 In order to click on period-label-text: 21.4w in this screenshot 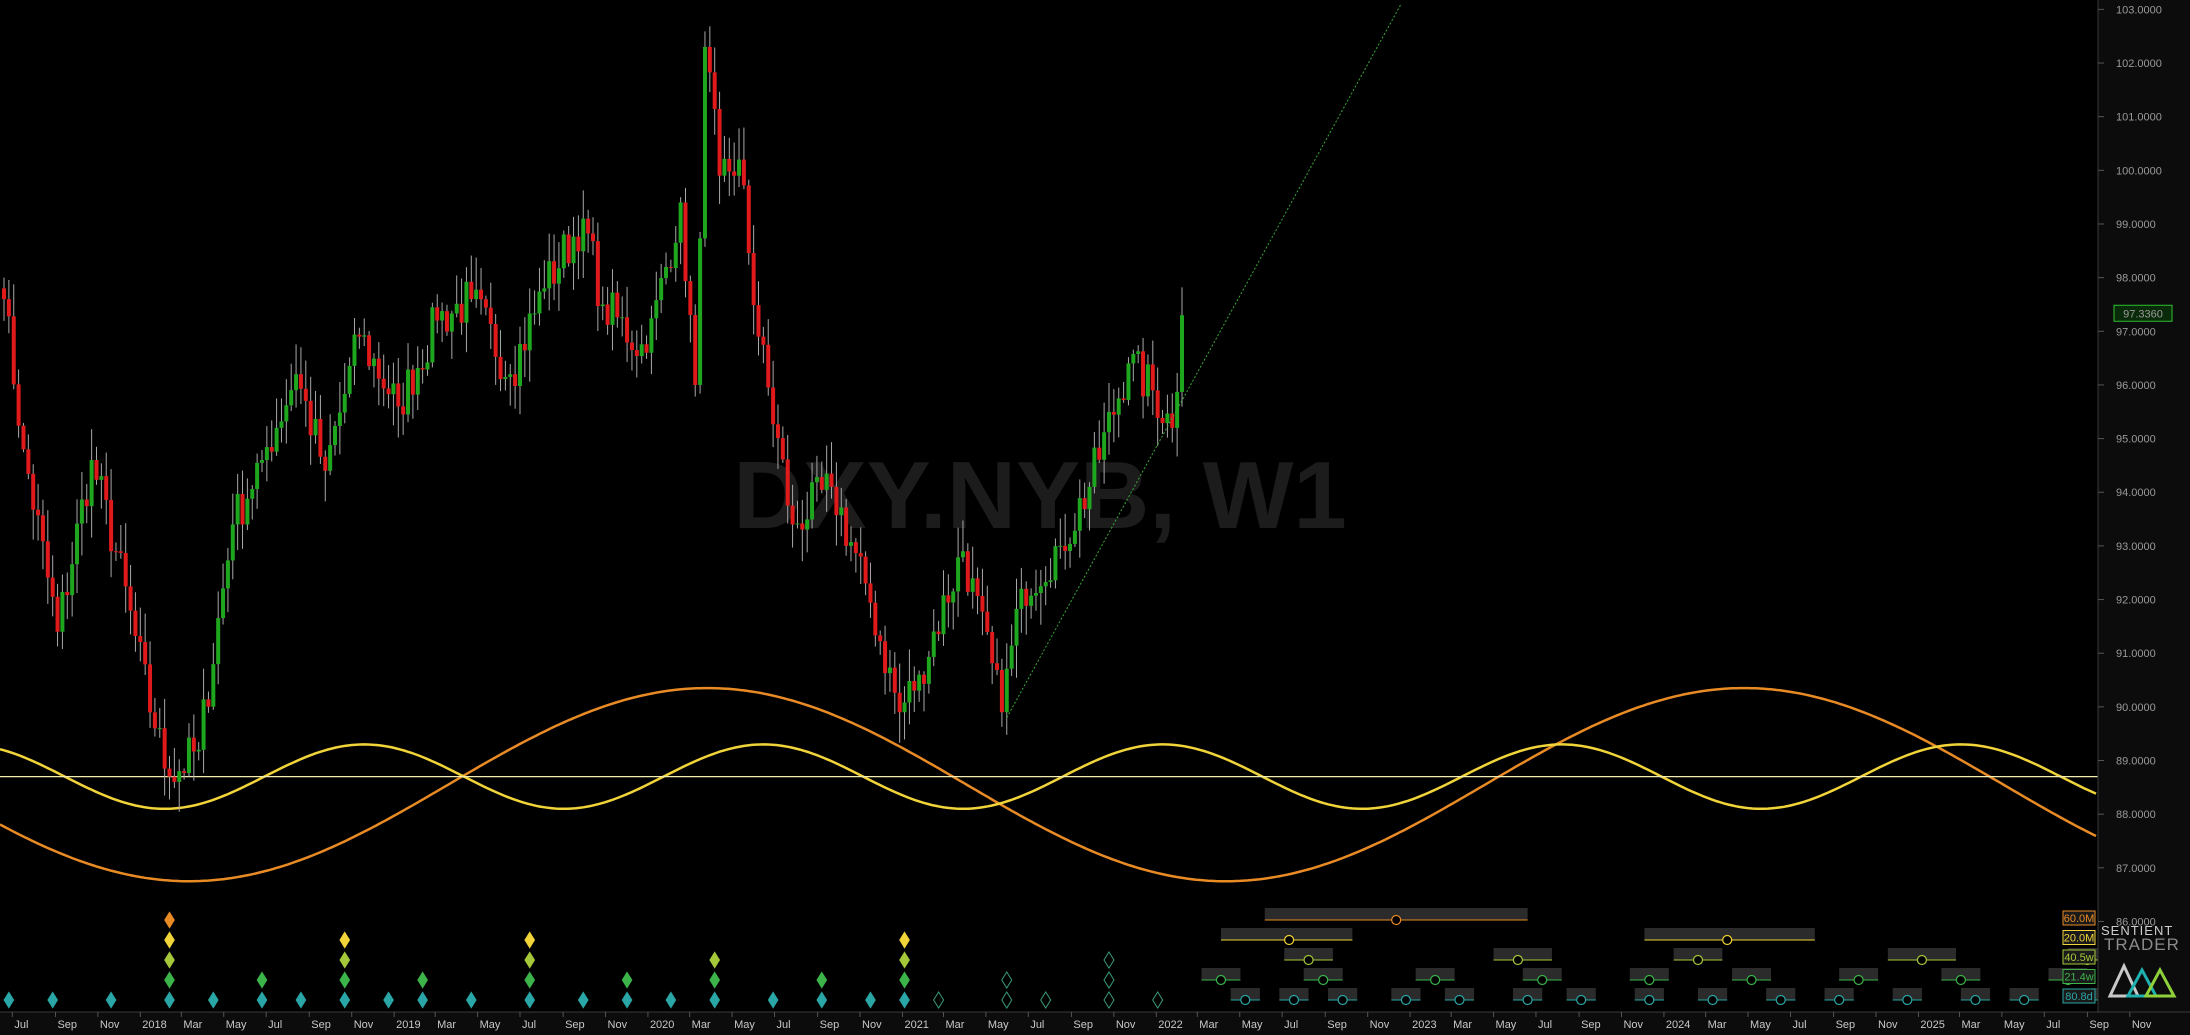, I will do `click(2078, 978)`.